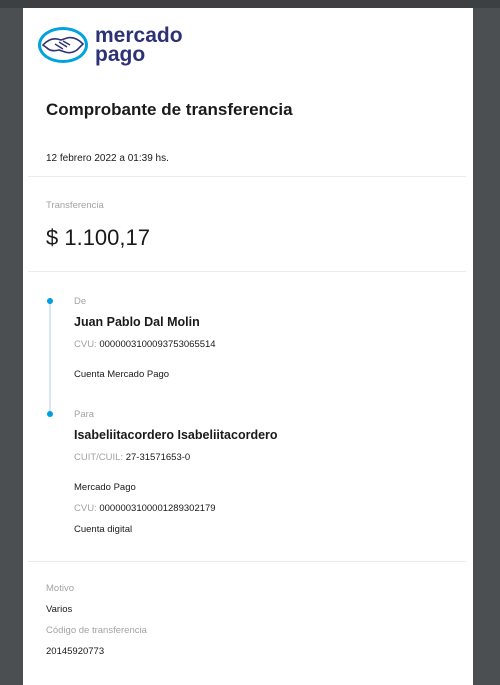 Image resolution: width=500 pixels, height=685 pixels. I want to click on timeline-dot-to, so click(50, 414).